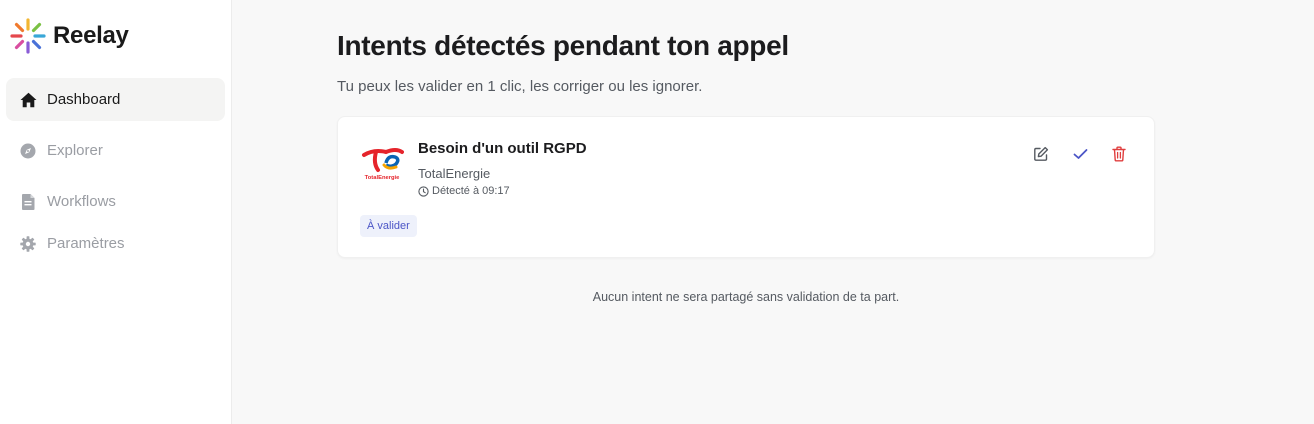 This screenshot has height=424, width=1314. I want to click on validate-button, so click(1080, 154).